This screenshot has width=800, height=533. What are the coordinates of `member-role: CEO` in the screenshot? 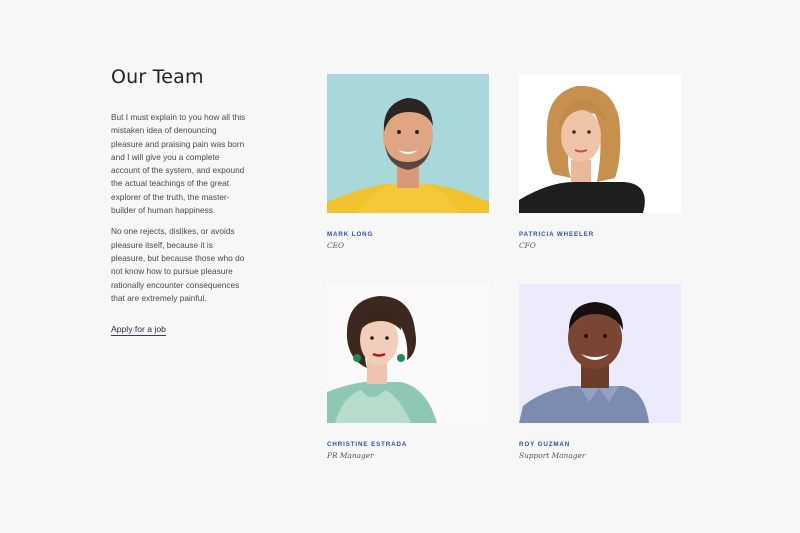 It's located at (336, 245).